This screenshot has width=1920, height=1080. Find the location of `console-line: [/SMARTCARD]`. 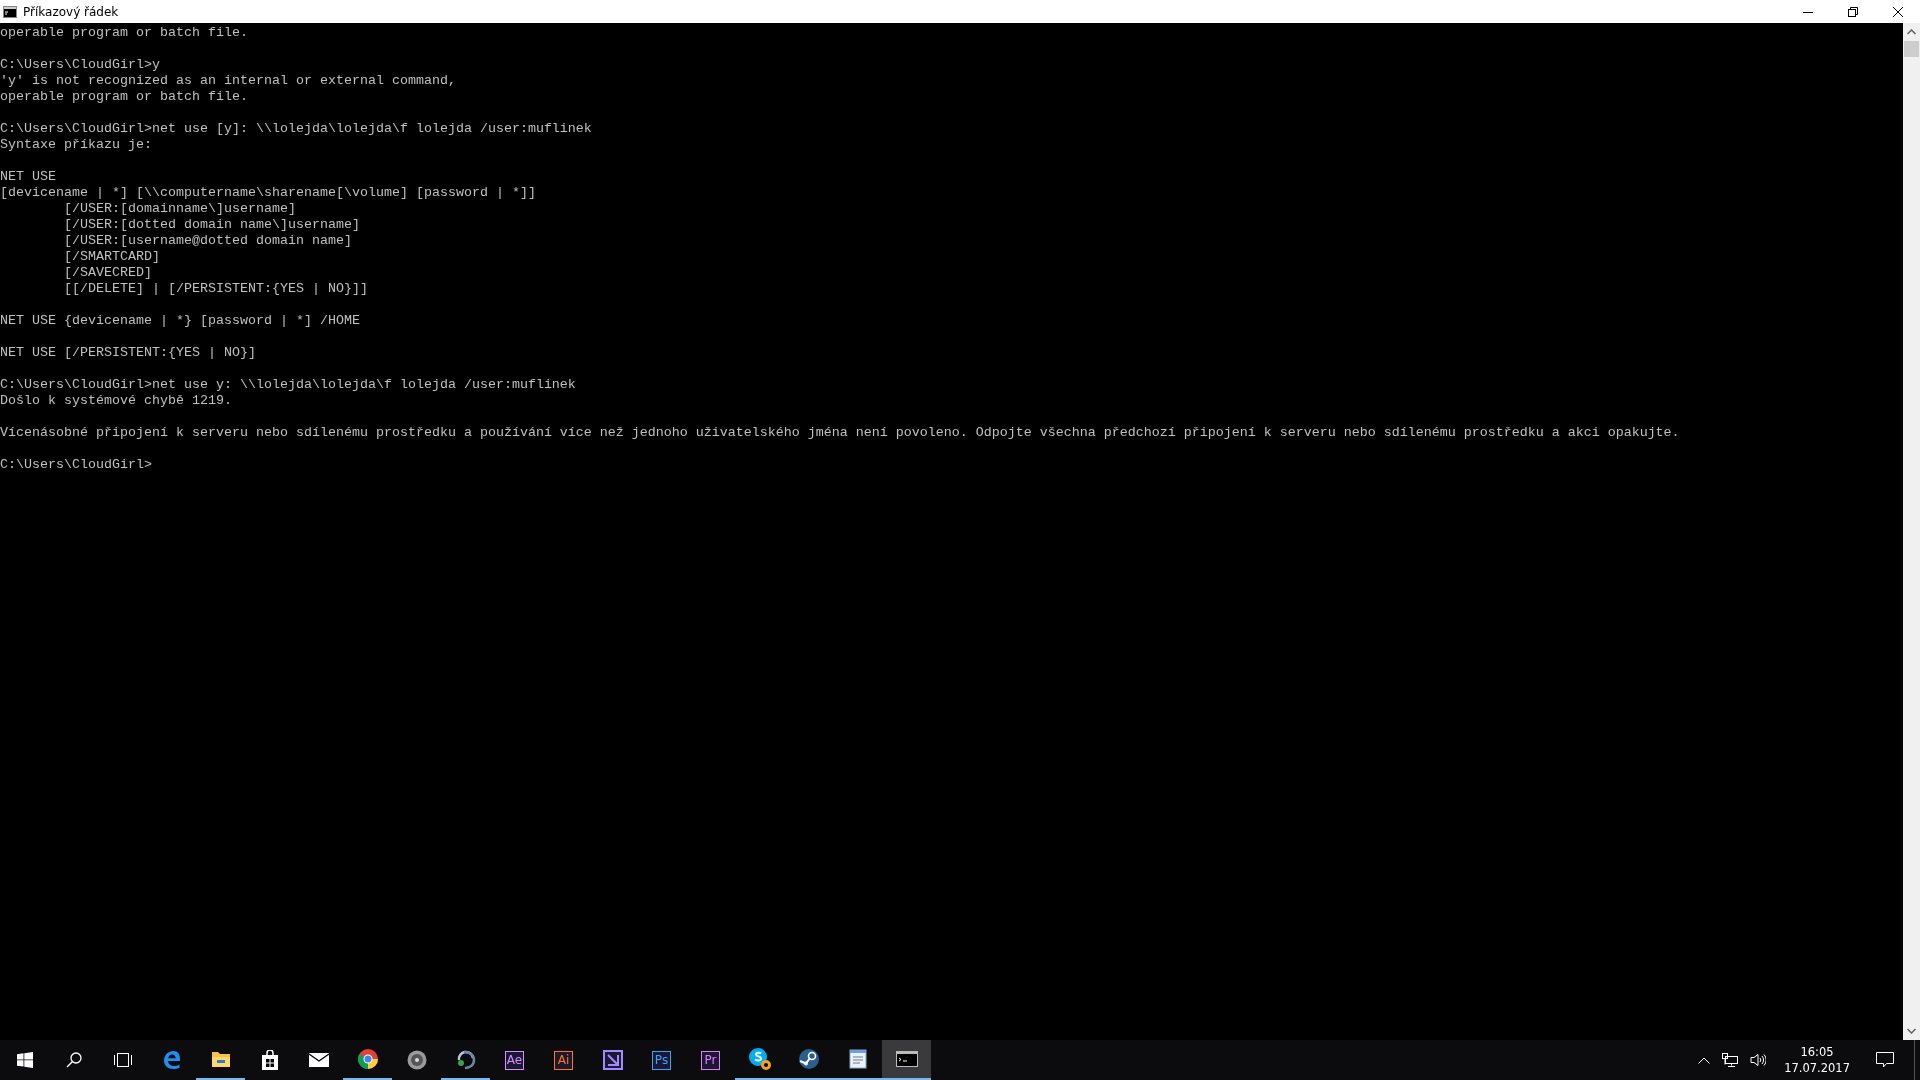

console-line: [/SMARTCARD] is located at coordinates (112, 257).